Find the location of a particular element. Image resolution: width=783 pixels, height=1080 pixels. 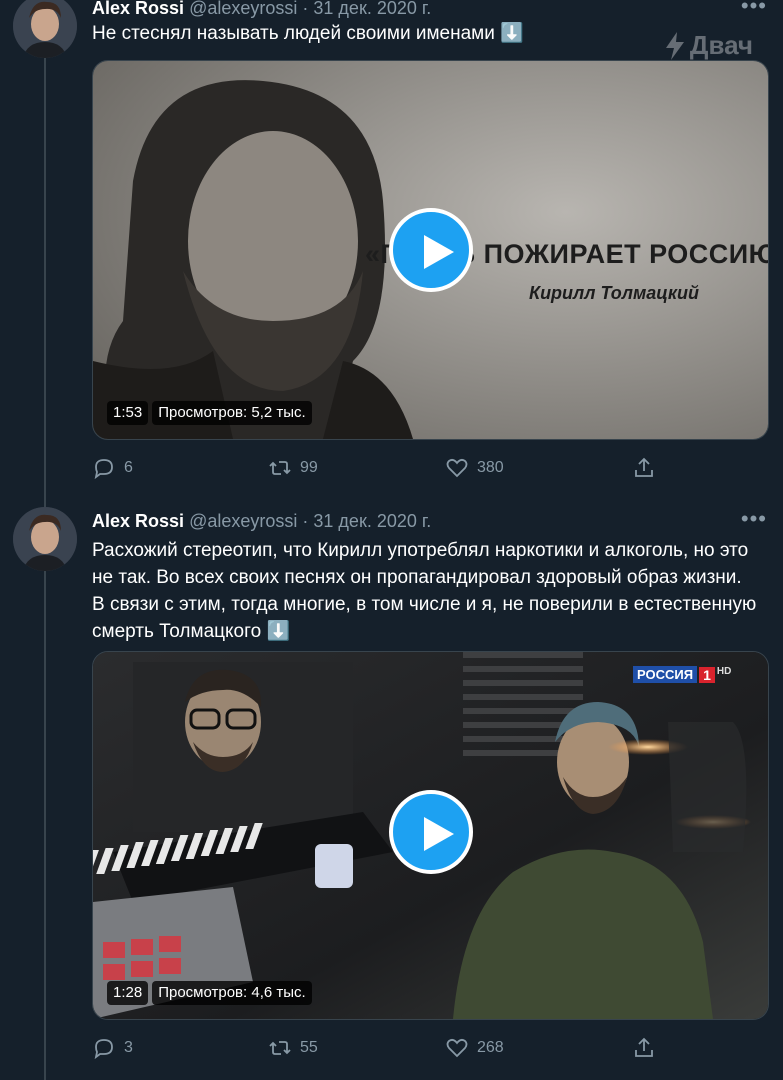

channel-logo: РОССИЯ 1 HD is located at coordinates (682, 674).